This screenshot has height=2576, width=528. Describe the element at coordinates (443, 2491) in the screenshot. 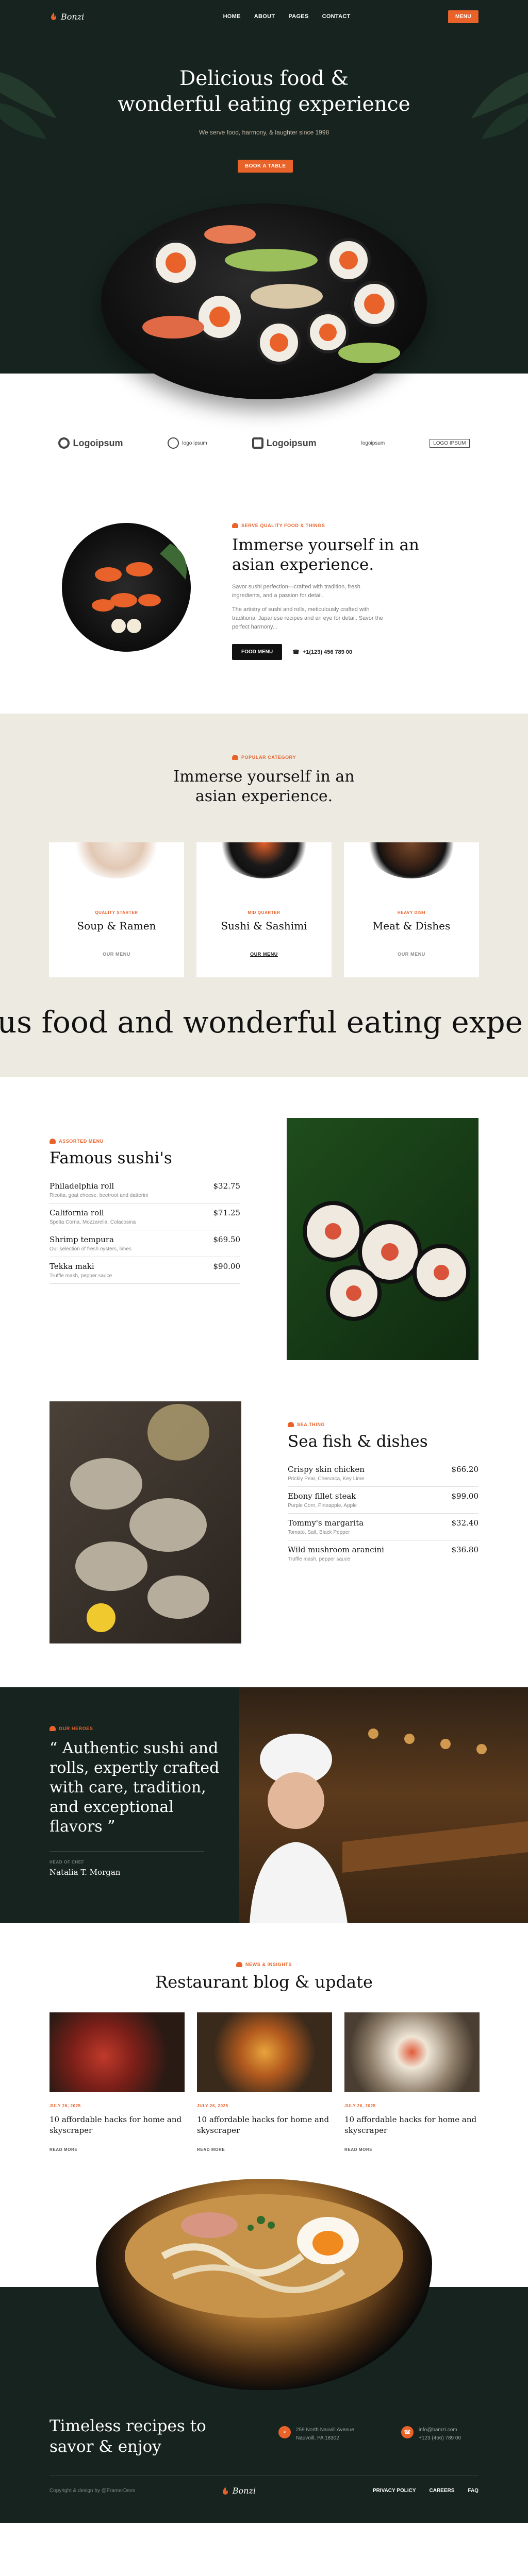

I see `careers-link: CAREERS` at that location.